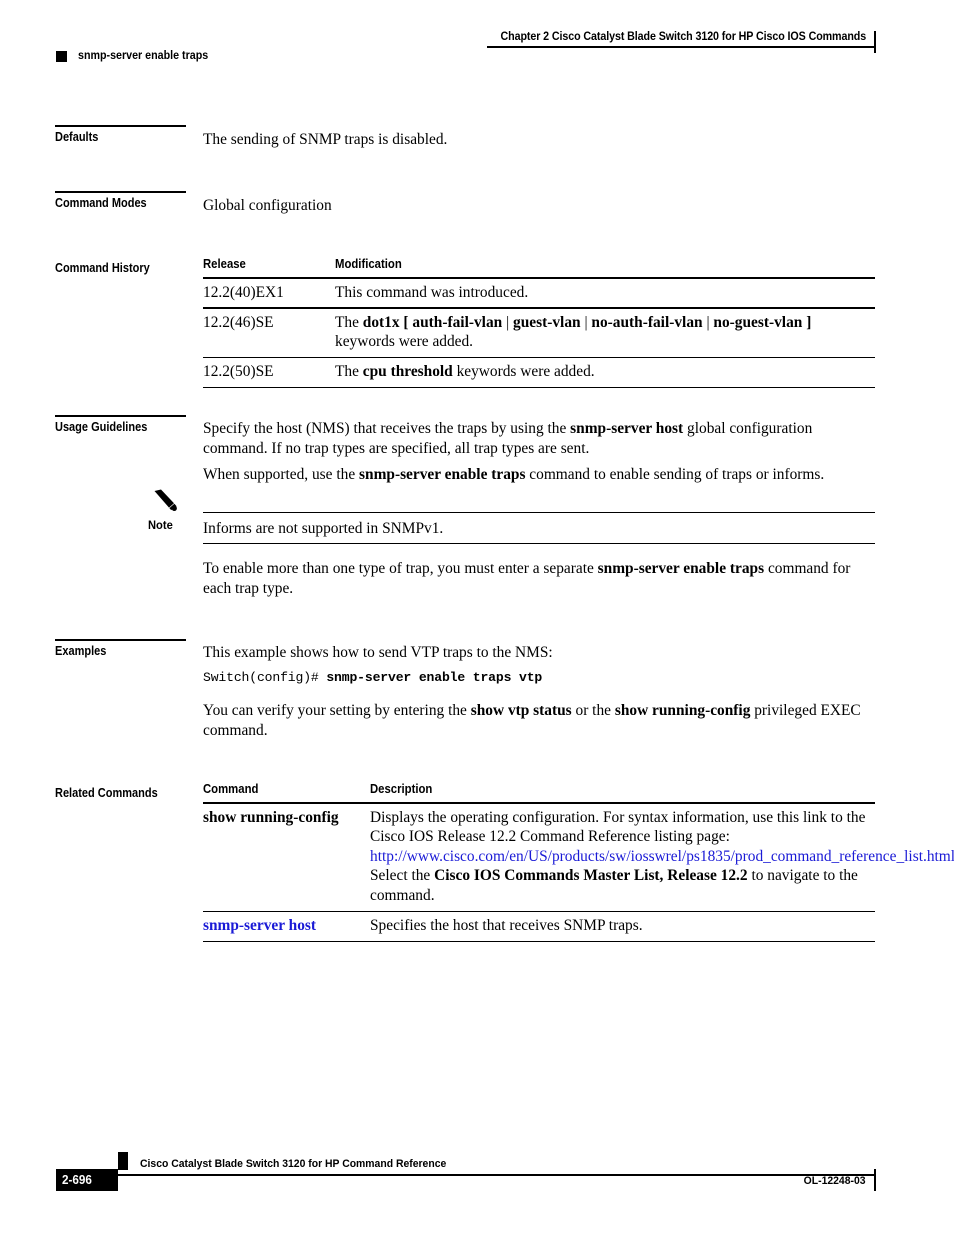  I want to click on header-command-name: snmp-server enable traps, so click(143, 56).